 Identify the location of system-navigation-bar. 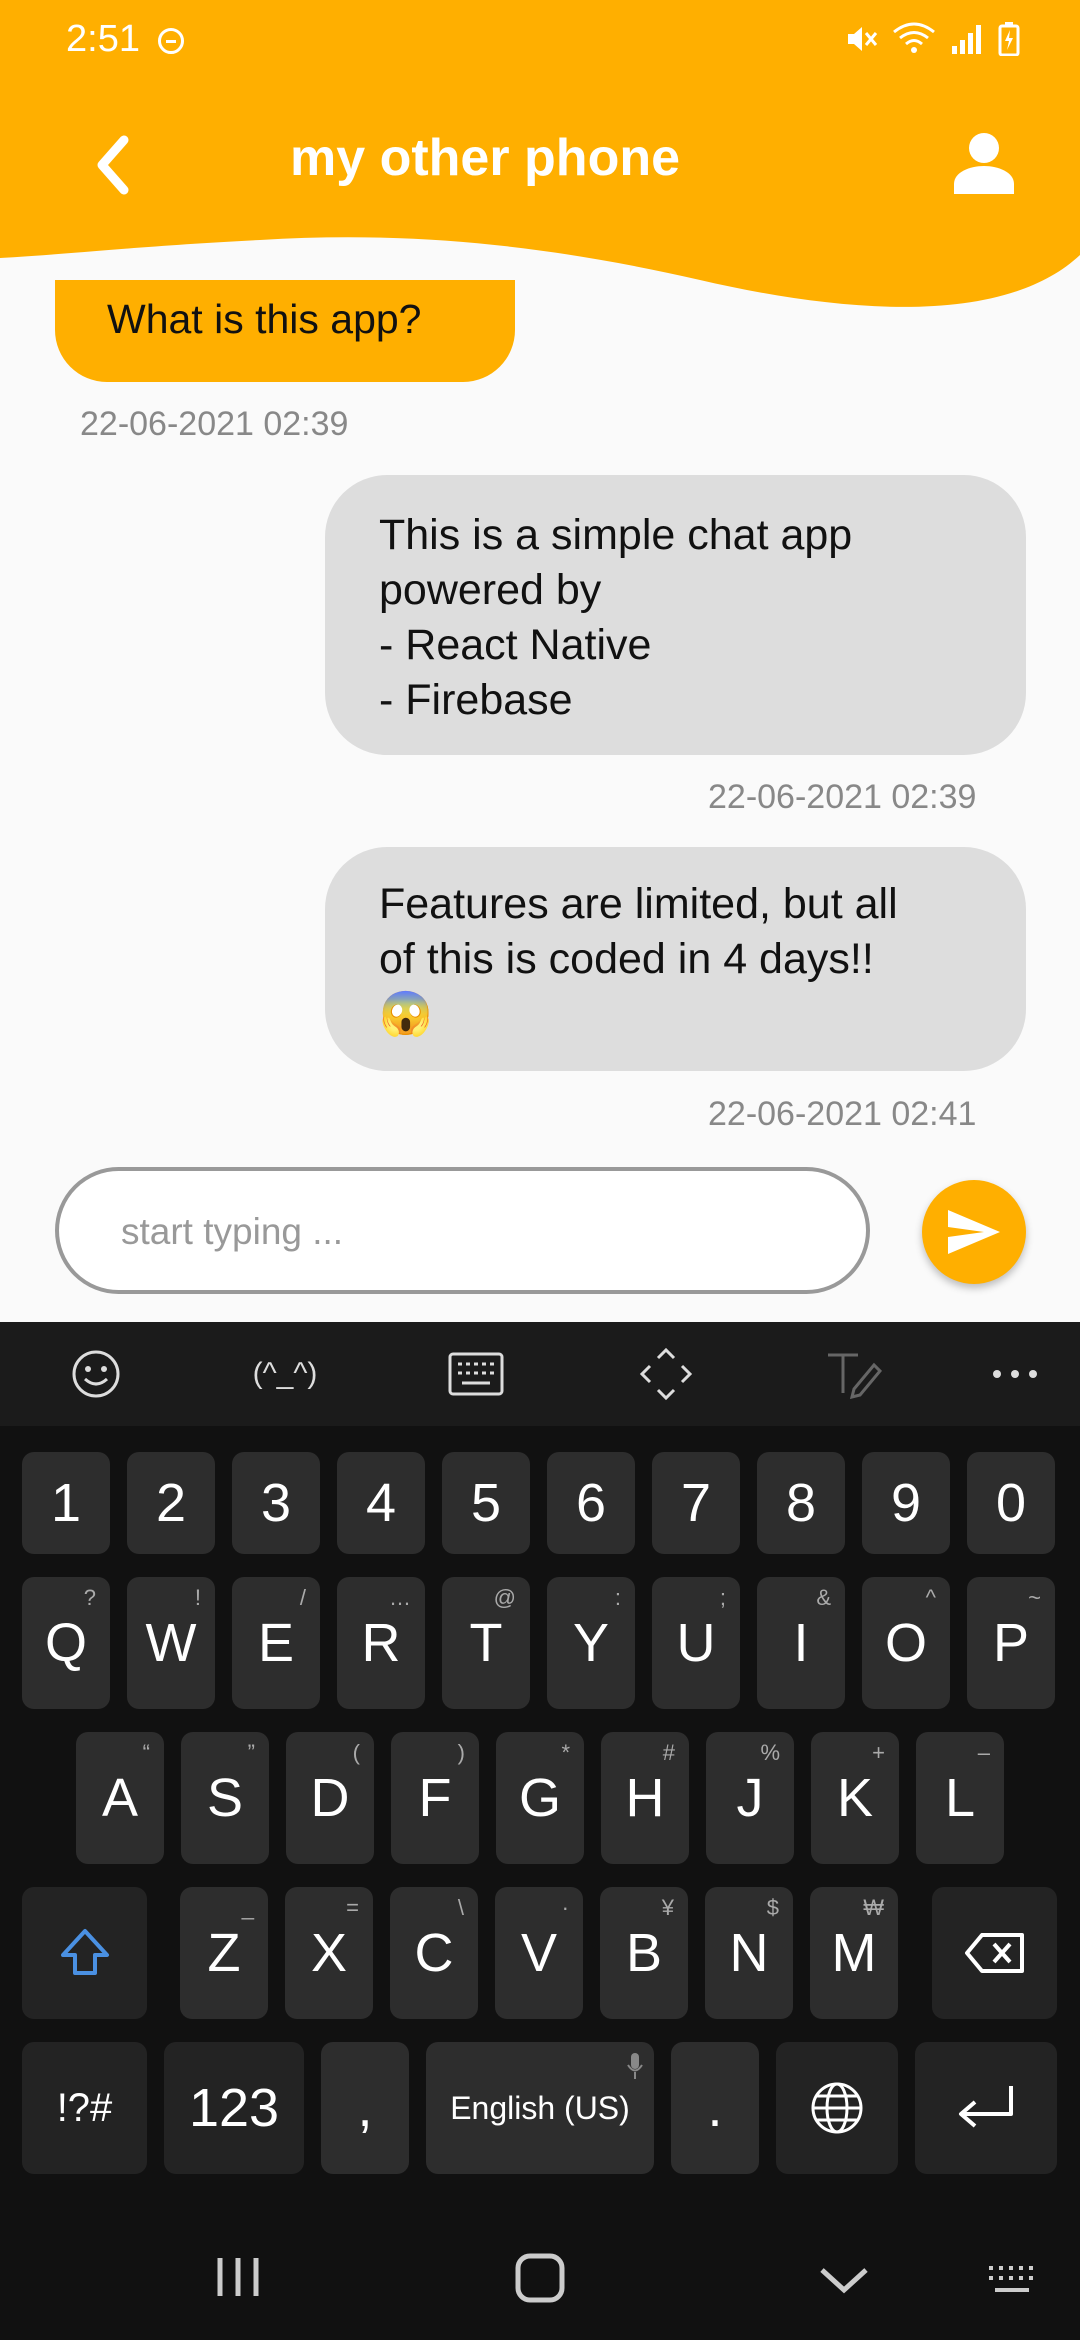
(540, 2280).